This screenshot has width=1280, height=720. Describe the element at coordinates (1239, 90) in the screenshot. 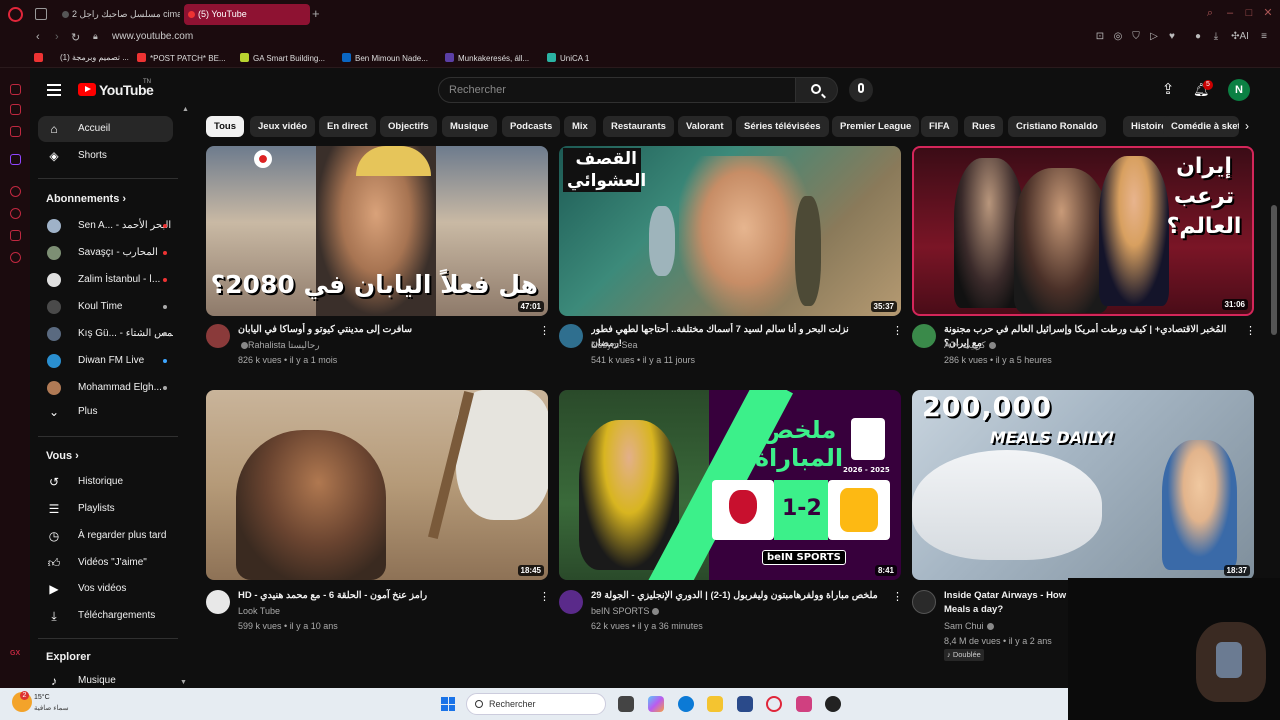

I see `account-avatar: N` at that location.